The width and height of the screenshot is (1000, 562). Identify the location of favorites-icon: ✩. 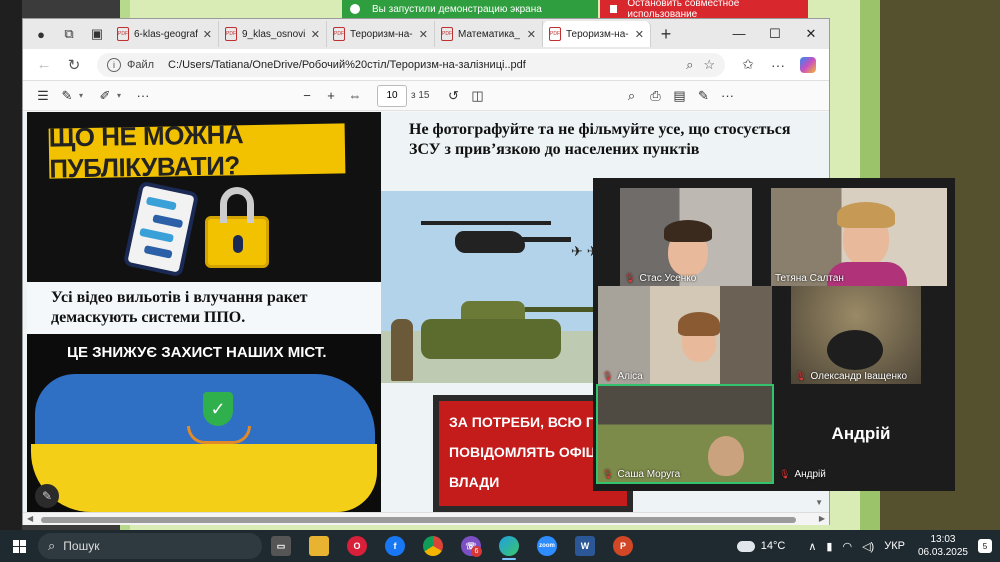
(748, 64).